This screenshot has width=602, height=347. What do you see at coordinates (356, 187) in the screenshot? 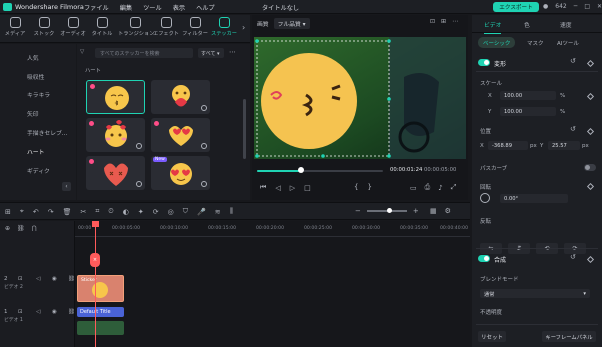
I see `mark-in-icon: {` at bounding box center [356, 187].